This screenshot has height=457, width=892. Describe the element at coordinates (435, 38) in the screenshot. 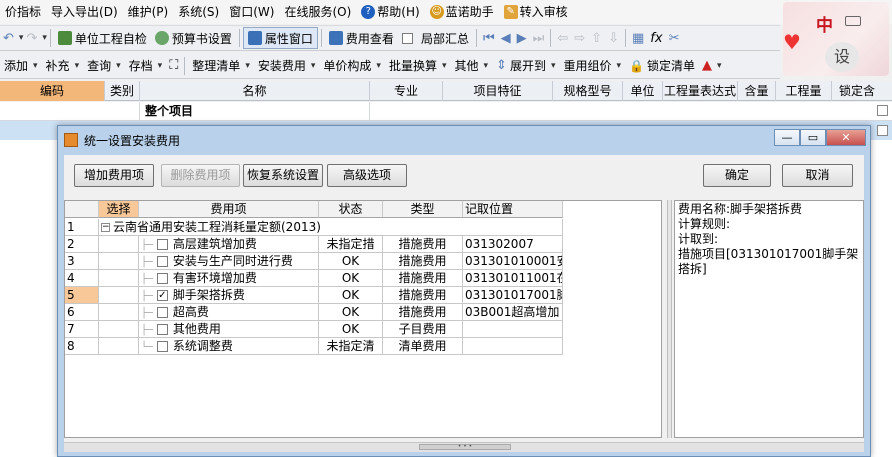

I see `partial-summary-toggle: 局部汇总` at that location.